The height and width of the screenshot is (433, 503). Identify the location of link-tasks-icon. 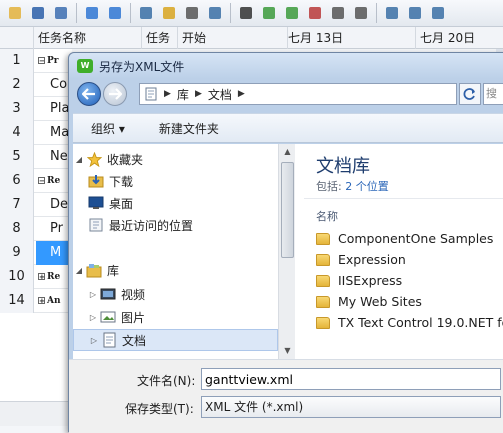
(269, 13).